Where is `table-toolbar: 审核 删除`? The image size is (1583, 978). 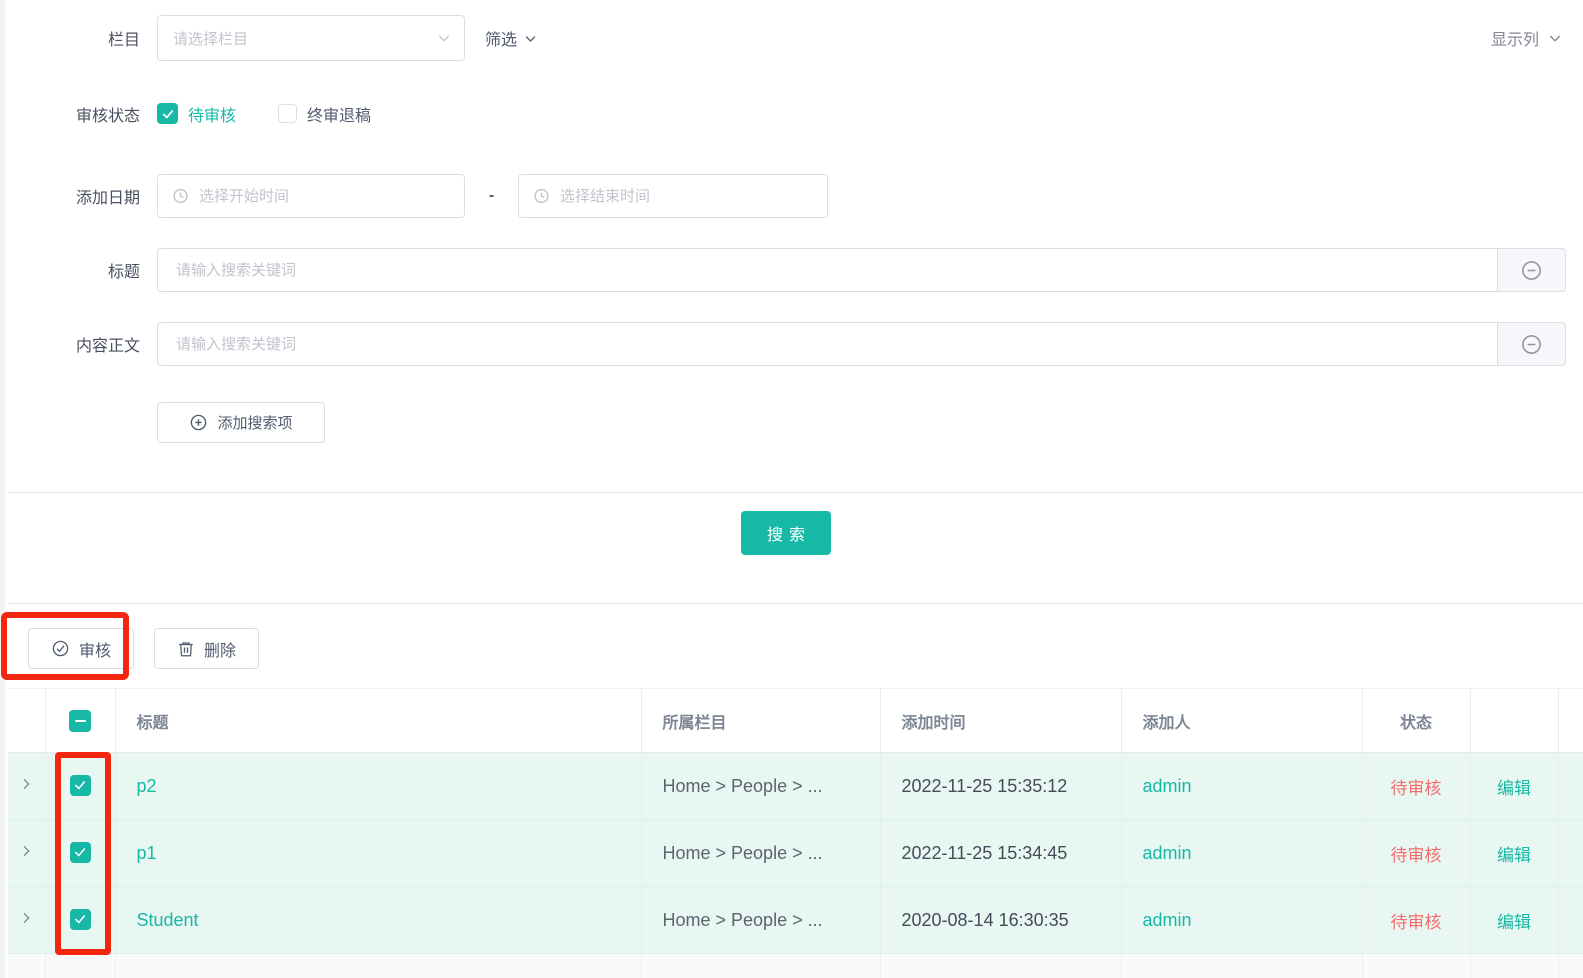 table-toolbar: 审核 删除 is located at coordinates (144, 648).